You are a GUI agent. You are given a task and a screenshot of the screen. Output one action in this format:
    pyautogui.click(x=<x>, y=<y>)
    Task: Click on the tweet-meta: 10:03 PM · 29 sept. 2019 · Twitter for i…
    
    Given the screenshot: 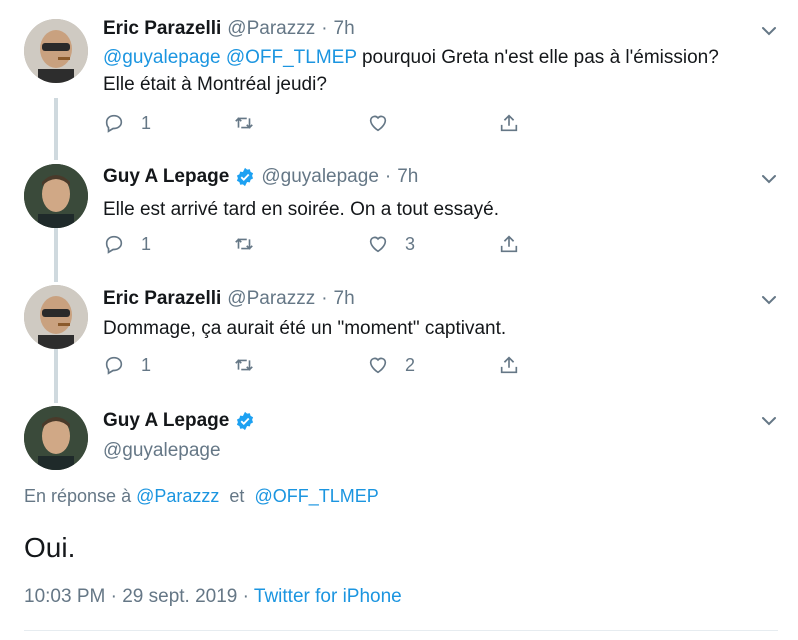 What is the action you would take?
    pyautogui.click(x=213, y=597)
    